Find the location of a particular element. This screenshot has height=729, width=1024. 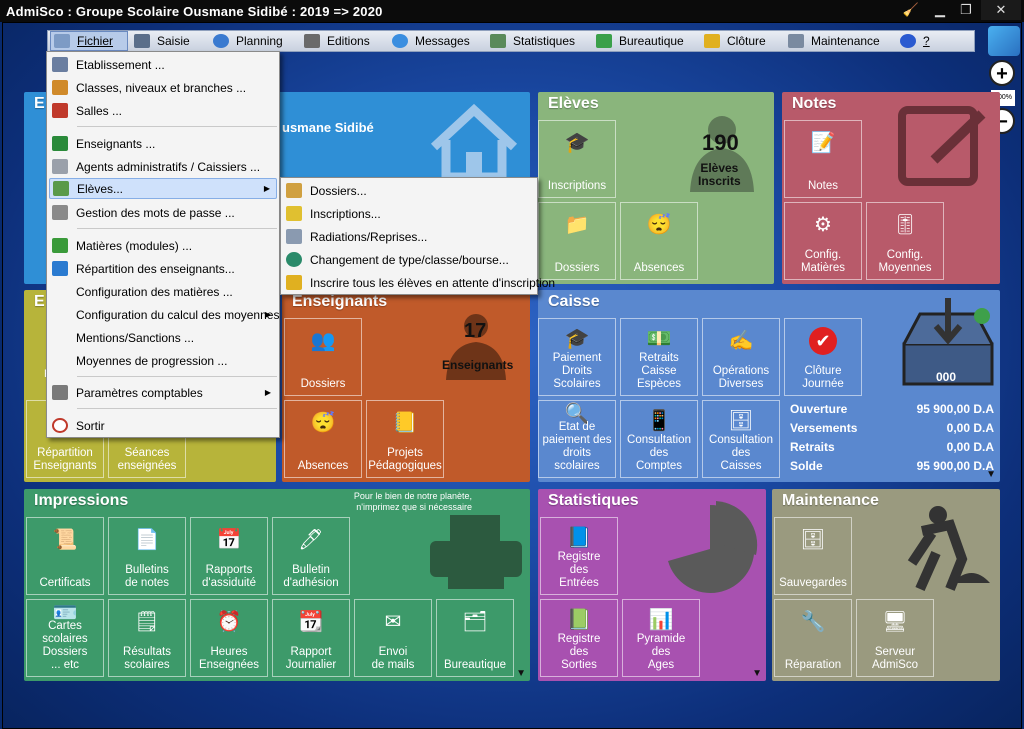

maximize-button: ❐ is located at coordinates (966, 10).